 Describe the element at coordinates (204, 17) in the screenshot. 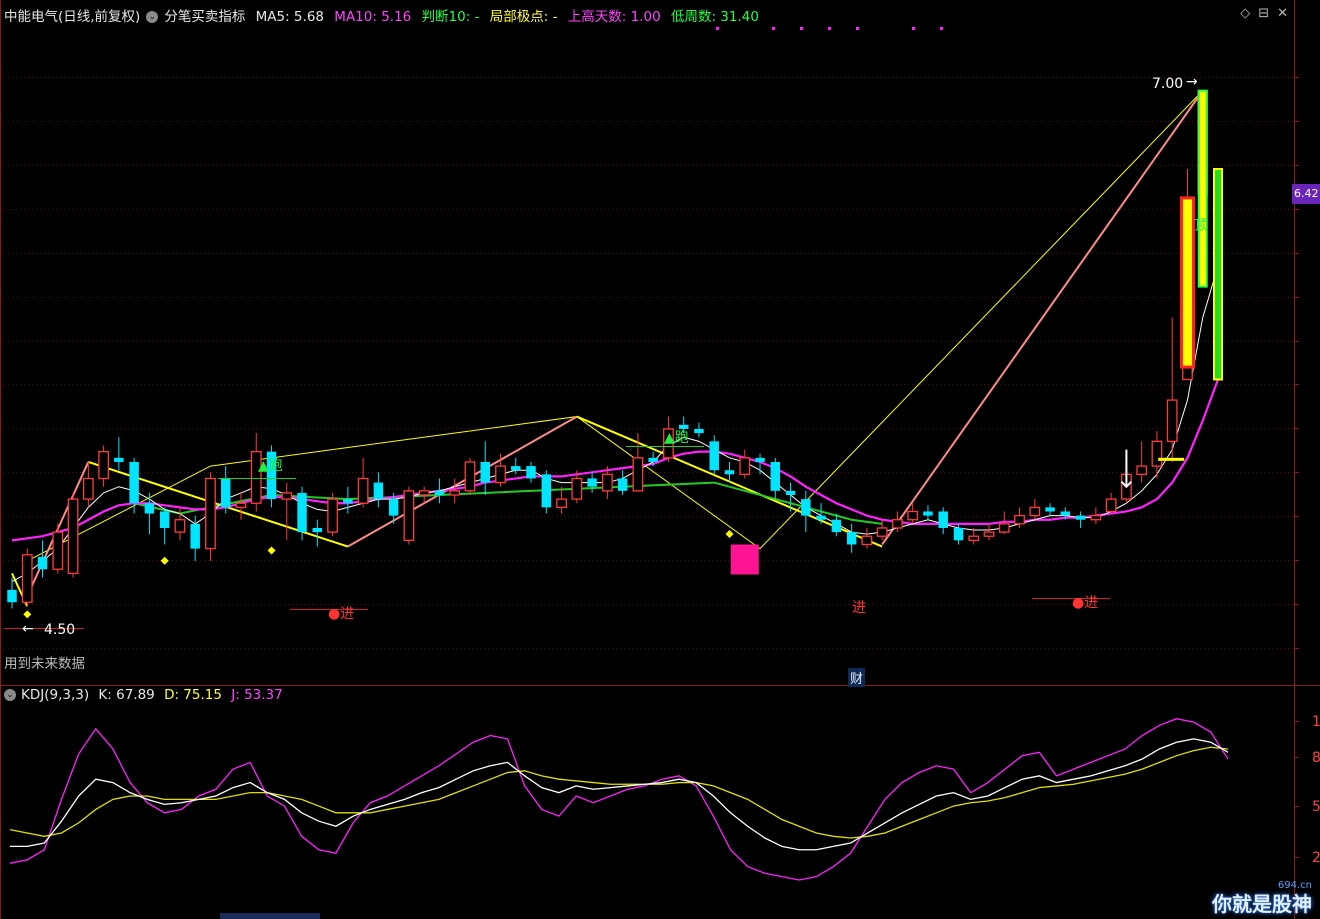

I see `indicator-name: 分笔买卖指标` at that location.